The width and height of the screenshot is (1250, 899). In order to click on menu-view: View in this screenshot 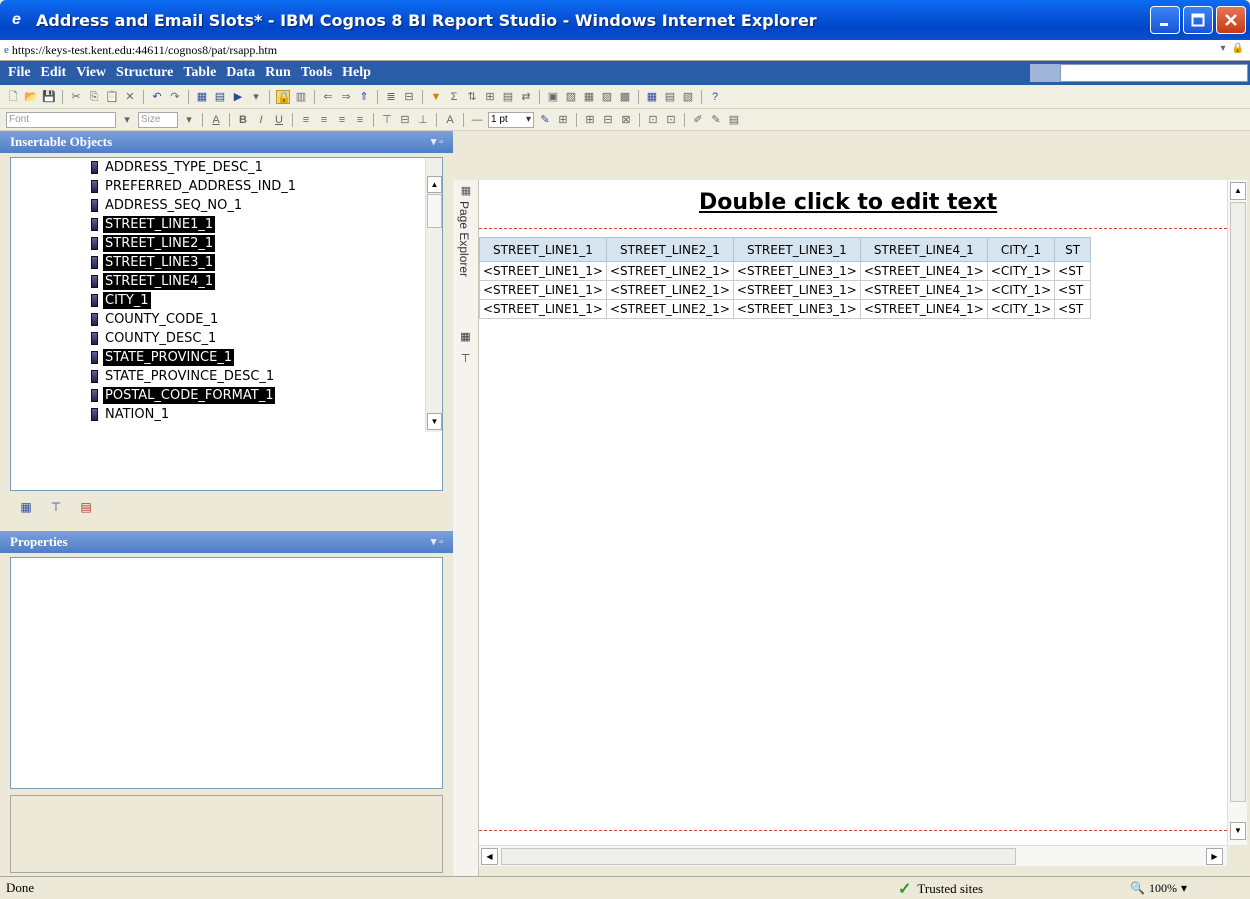, I will do `click(90, 73)`.